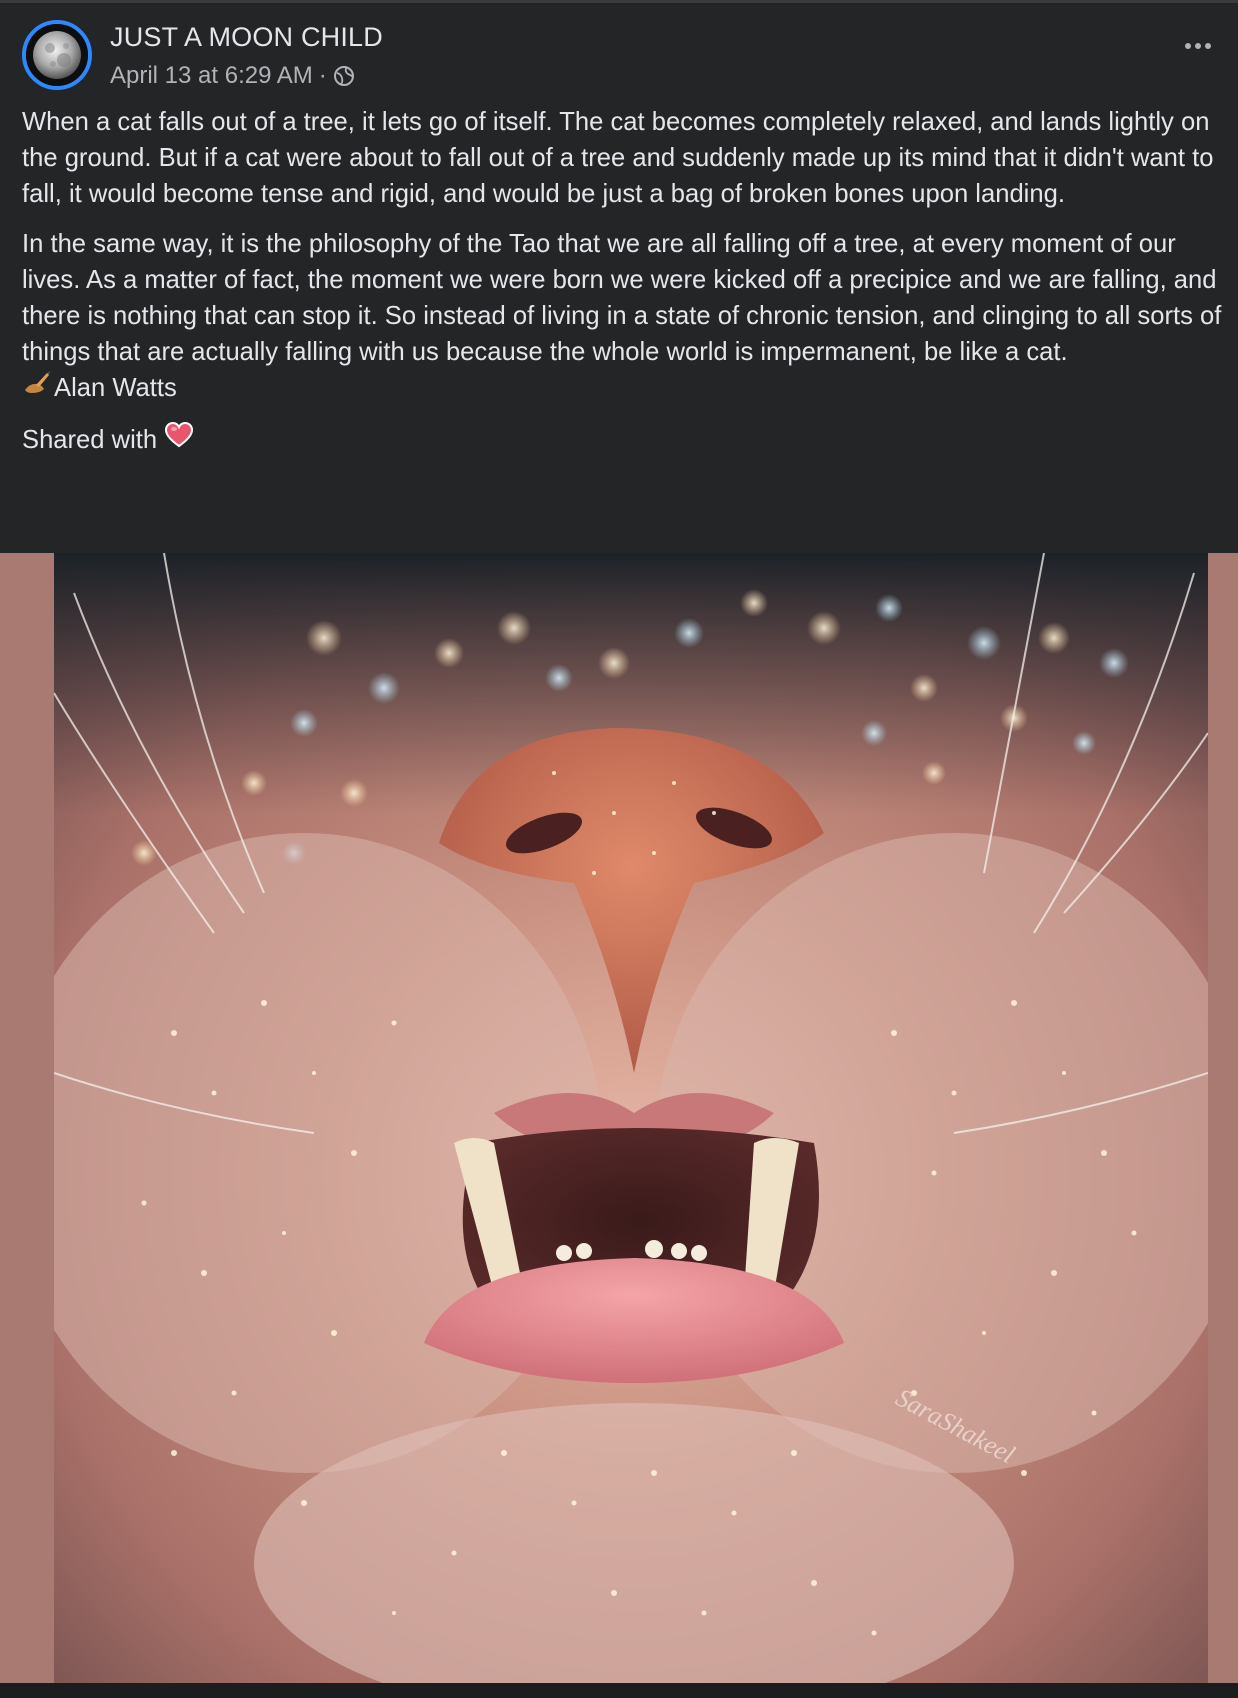 Image resolution: width=1238 pixels, height=1698 pixels. Describe the element at coordinates (619, 1690) in the screenshot. I see `bottom-divider` at that location.